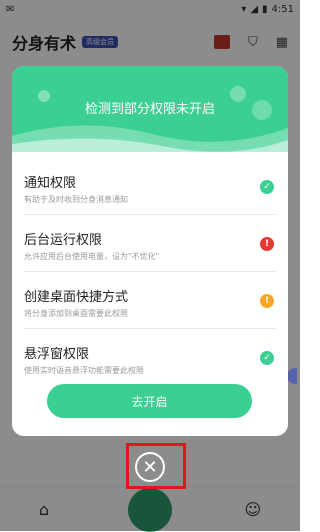  Describe the element at coordinates (50, 183) in the screenshot. I see `permission-title: 通知权限` at that location.